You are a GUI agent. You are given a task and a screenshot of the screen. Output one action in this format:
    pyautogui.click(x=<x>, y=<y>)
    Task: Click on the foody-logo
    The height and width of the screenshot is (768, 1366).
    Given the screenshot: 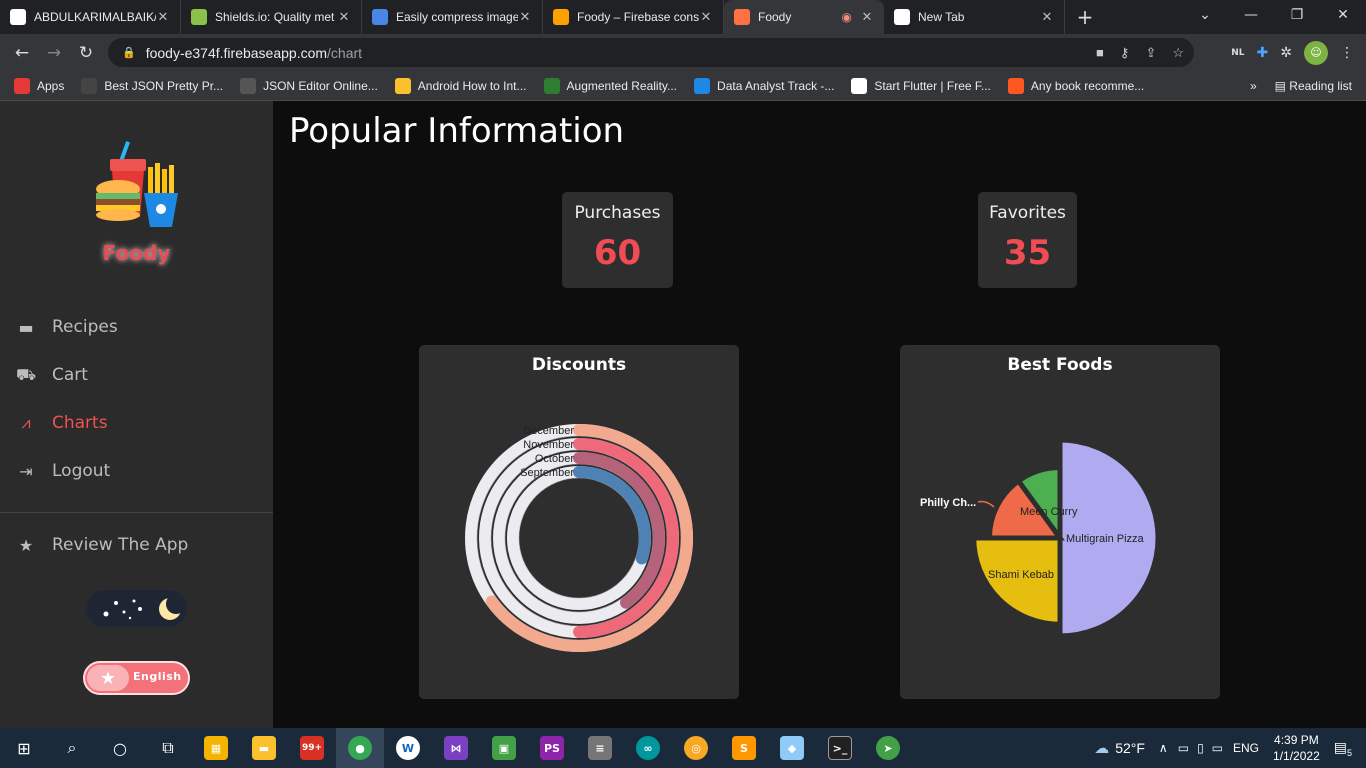 What is the action you would take?
    pyautogui.click(x=137, y=184)
    